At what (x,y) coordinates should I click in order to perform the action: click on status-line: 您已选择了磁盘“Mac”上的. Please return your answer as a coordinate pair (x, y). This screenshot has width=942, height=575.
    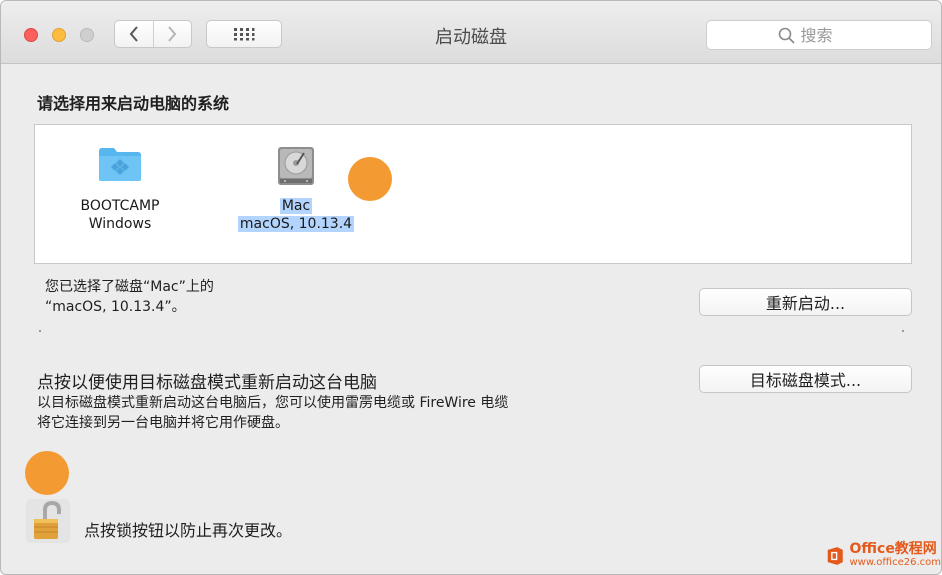
    Looking at the image, I should click on (129, 287).